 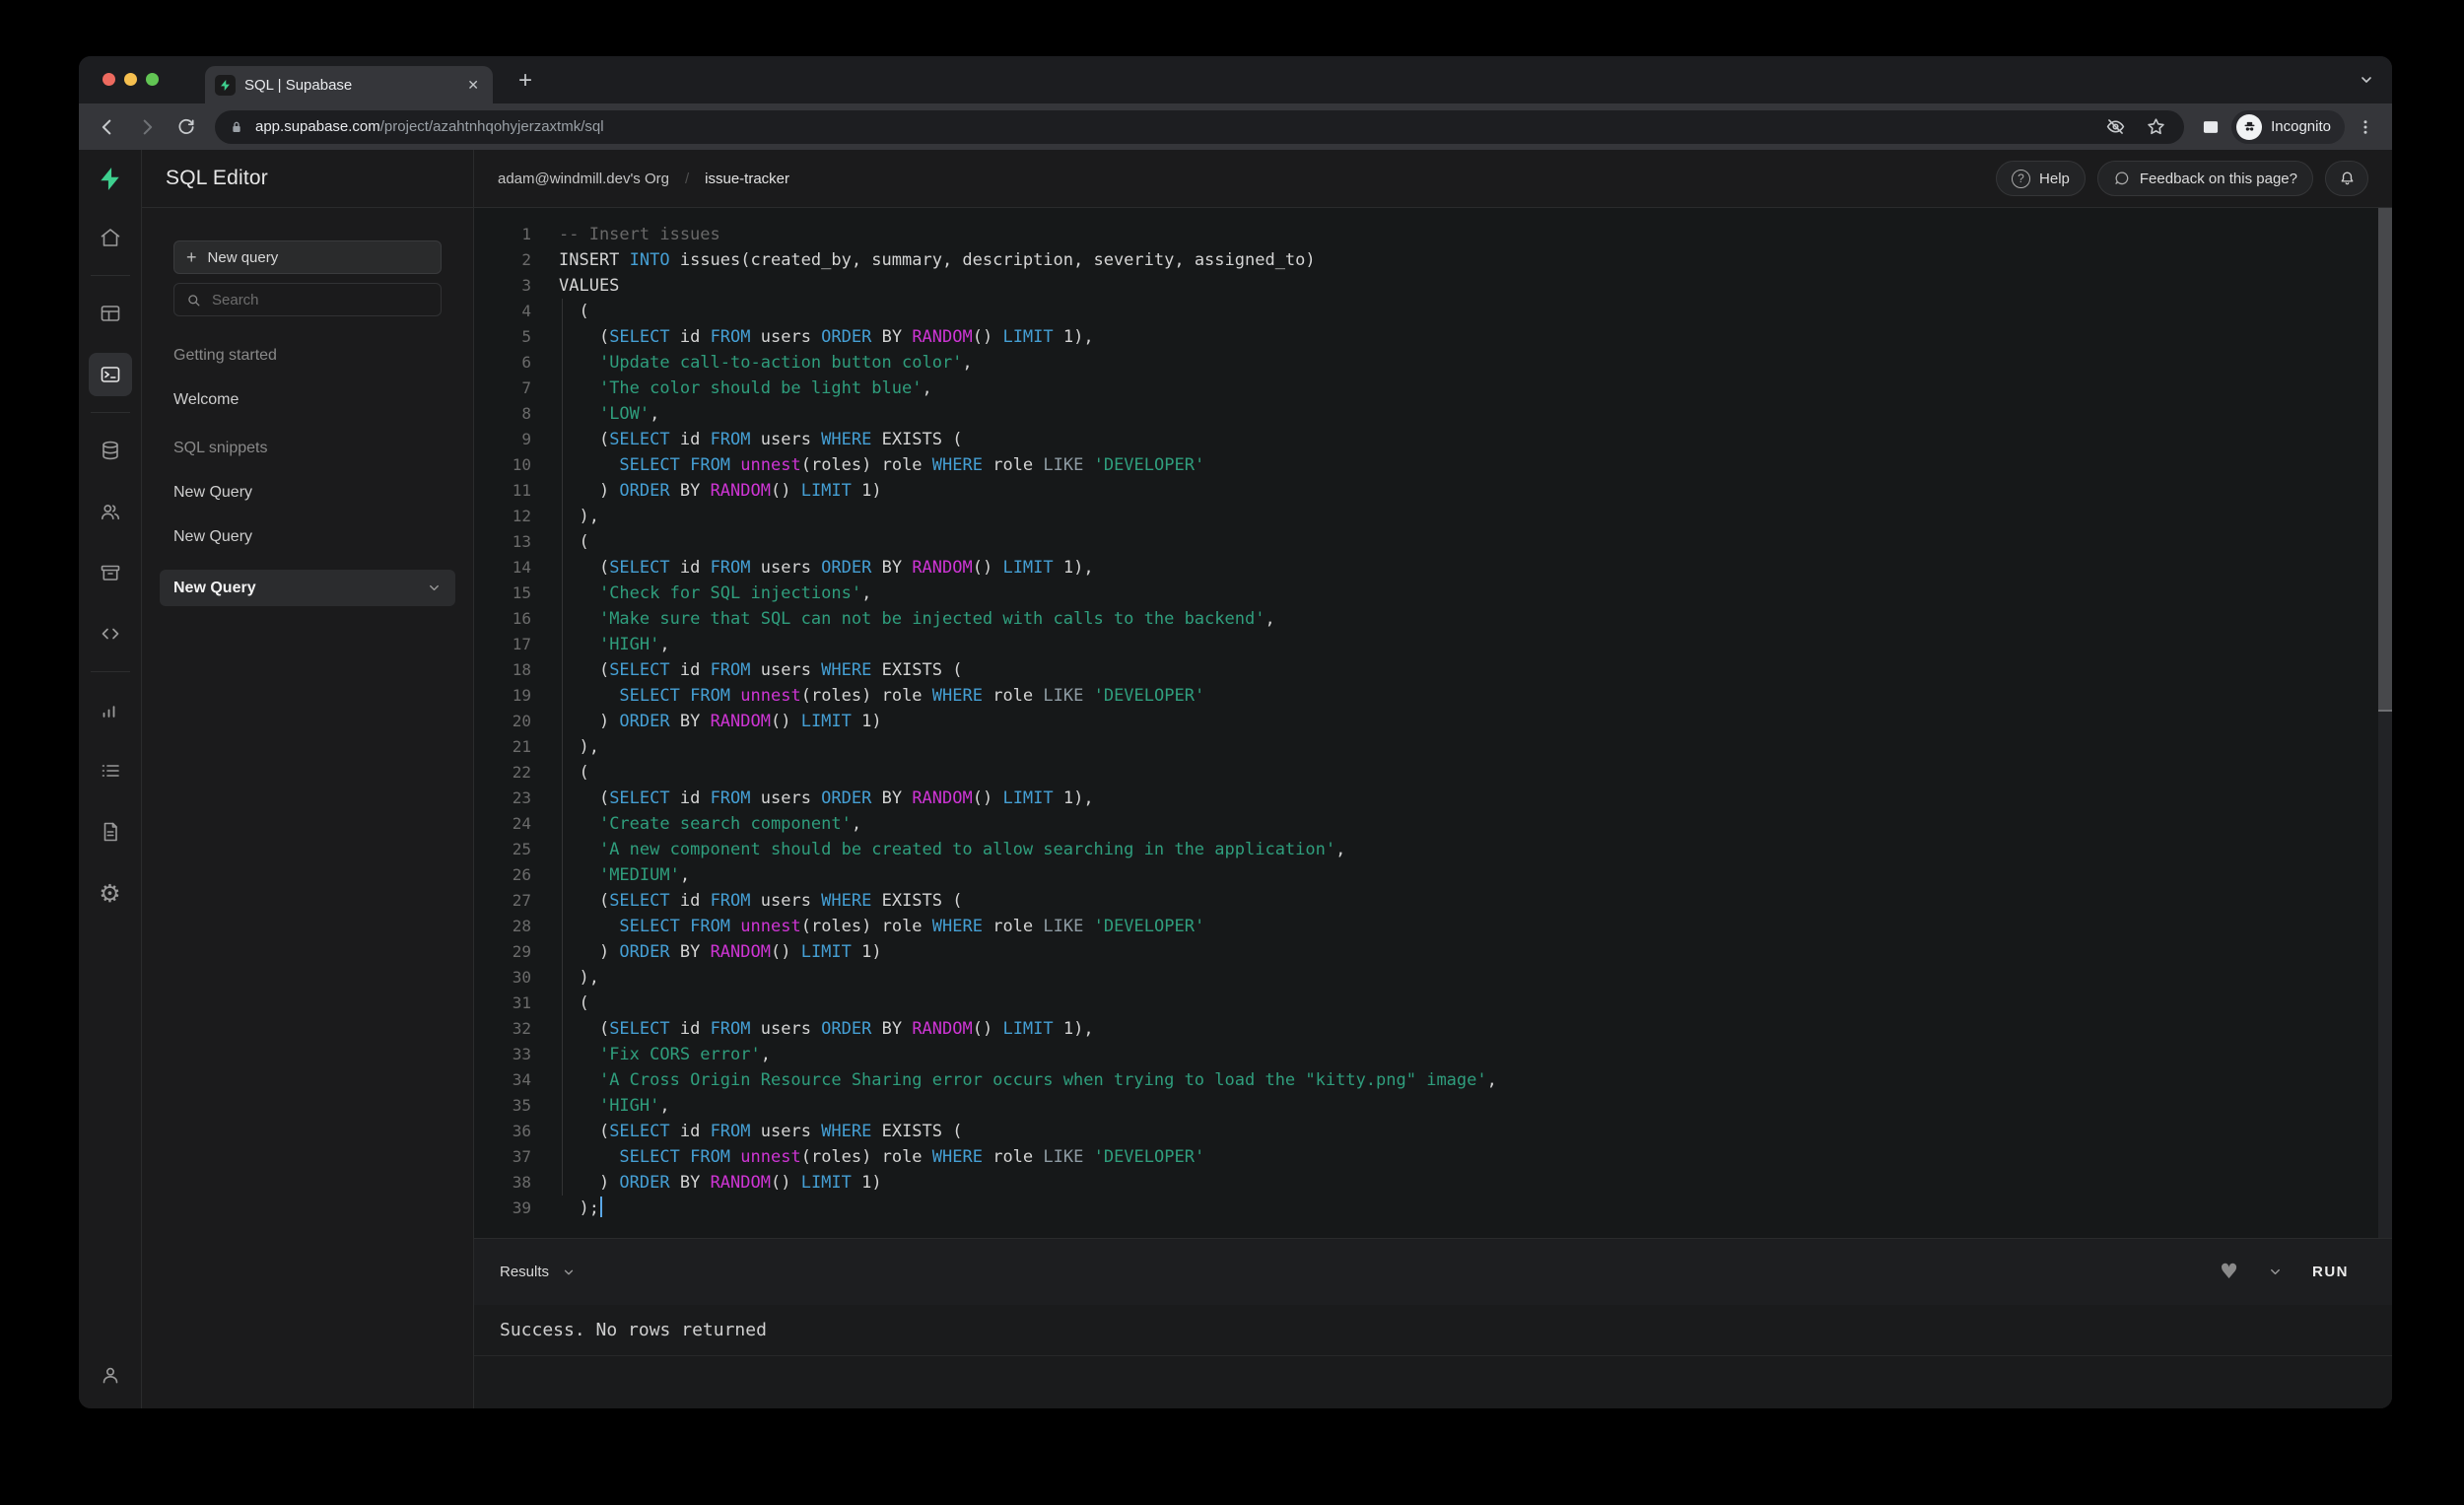 What do you see at coordinates (110, 1375) in the screenshot?
I see `account-icon` at bounding box center [110, 1375].